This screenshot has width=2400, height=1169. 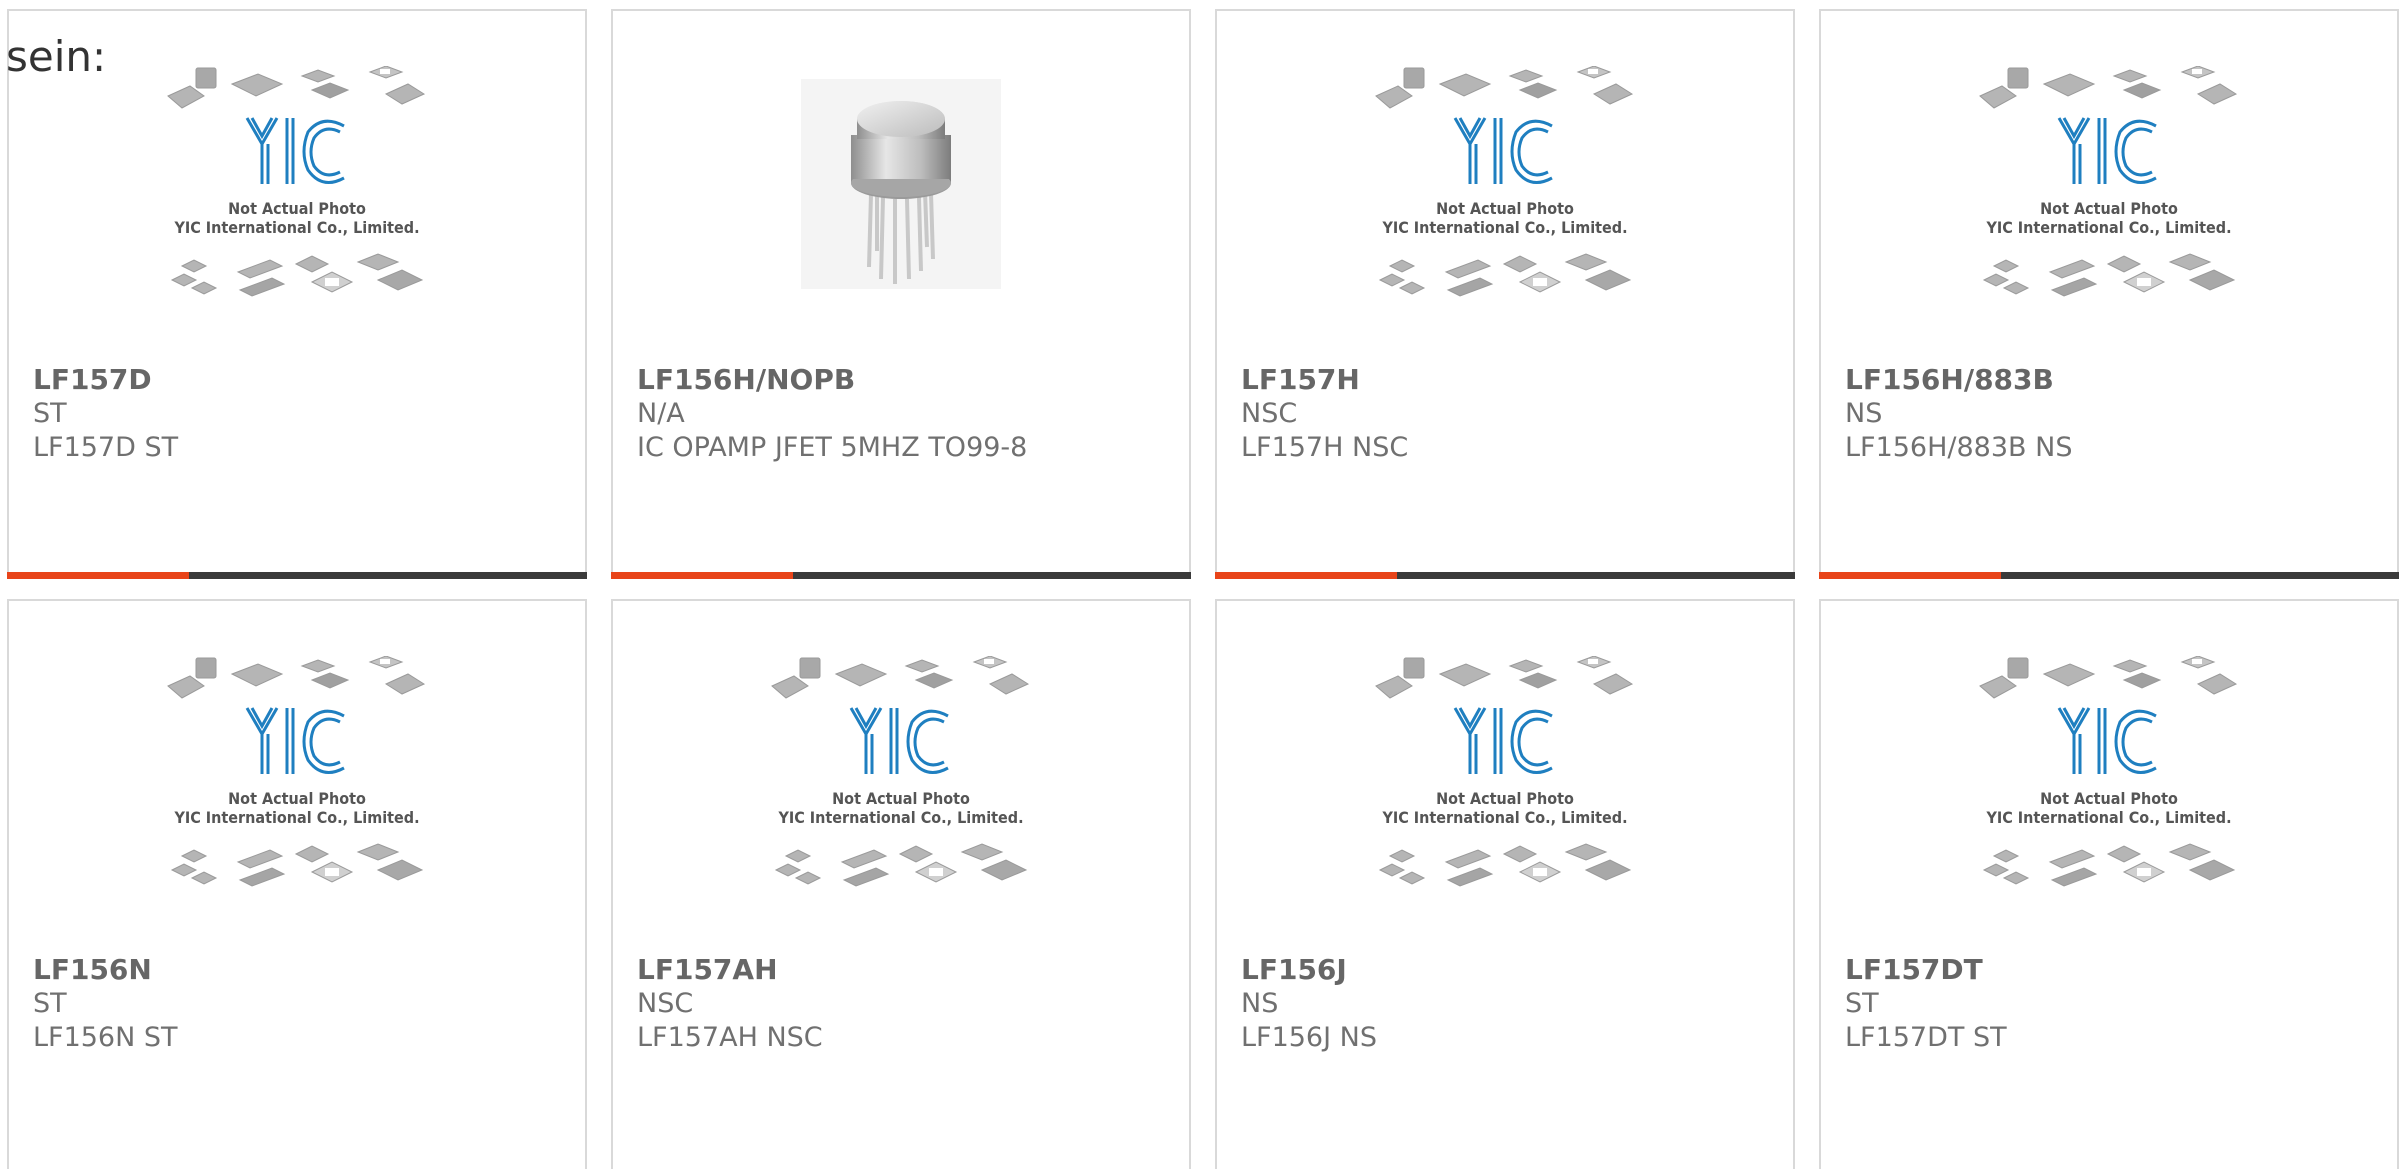 I want to click on part-number-link: LF156N, so click(x=105, y=970).